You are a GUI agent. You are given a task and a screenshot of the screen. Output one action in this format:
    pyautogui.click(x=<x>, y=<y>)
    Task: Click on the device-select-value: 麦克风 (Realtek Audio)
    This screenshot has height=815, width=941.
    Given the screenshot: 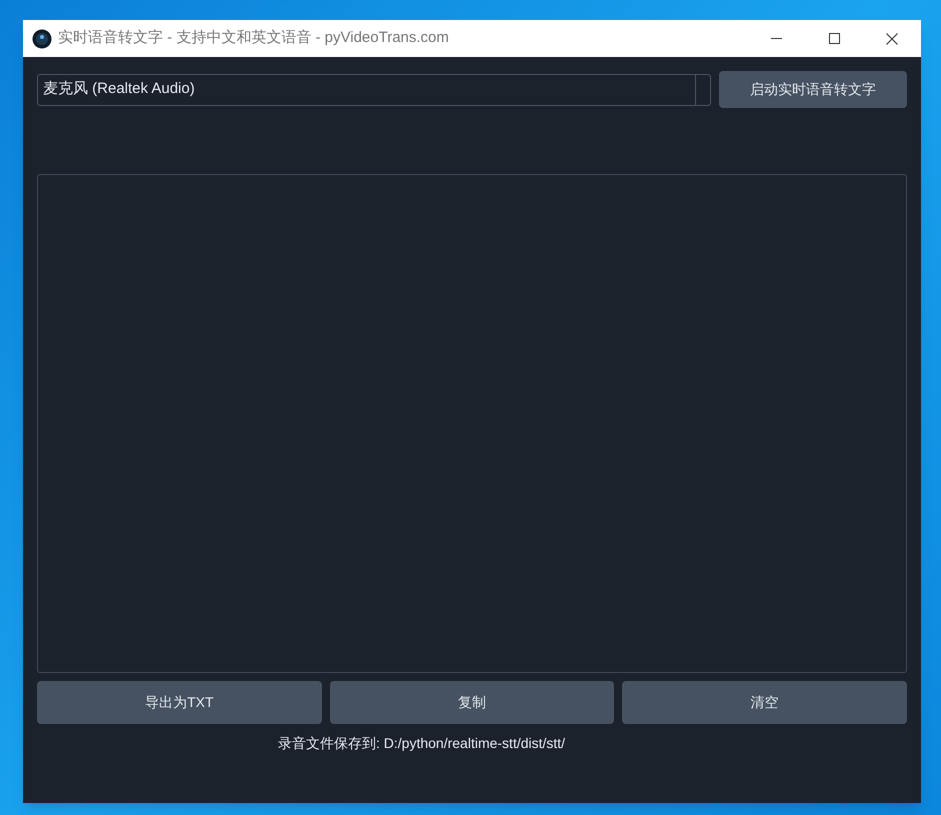 What is the action you would take?
    pyautogui.click(x=119, y=89)
    